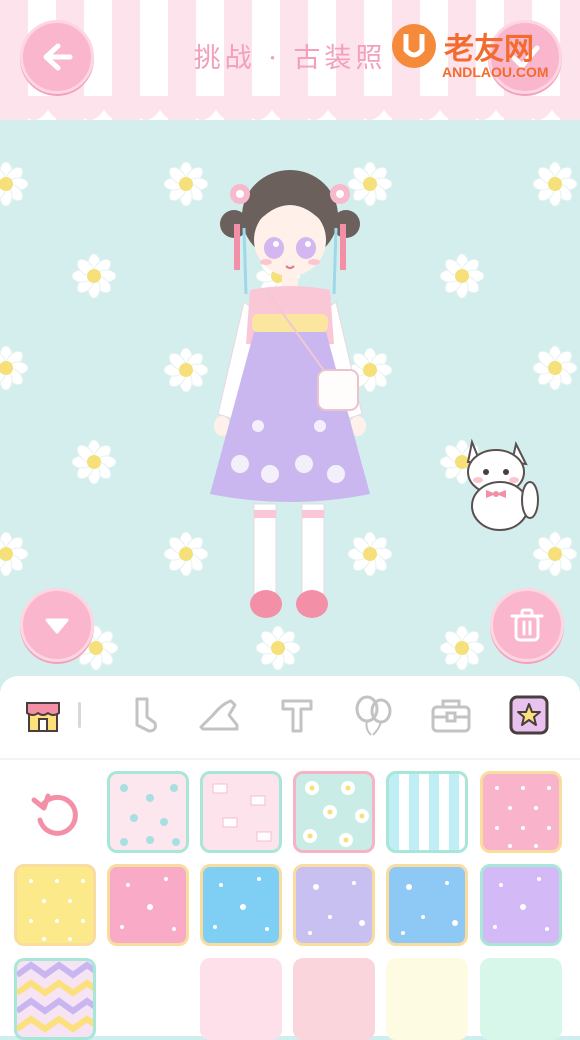 This screenshot has width=580, height=1040. I want to click on category-tabs, so click(290, 717).